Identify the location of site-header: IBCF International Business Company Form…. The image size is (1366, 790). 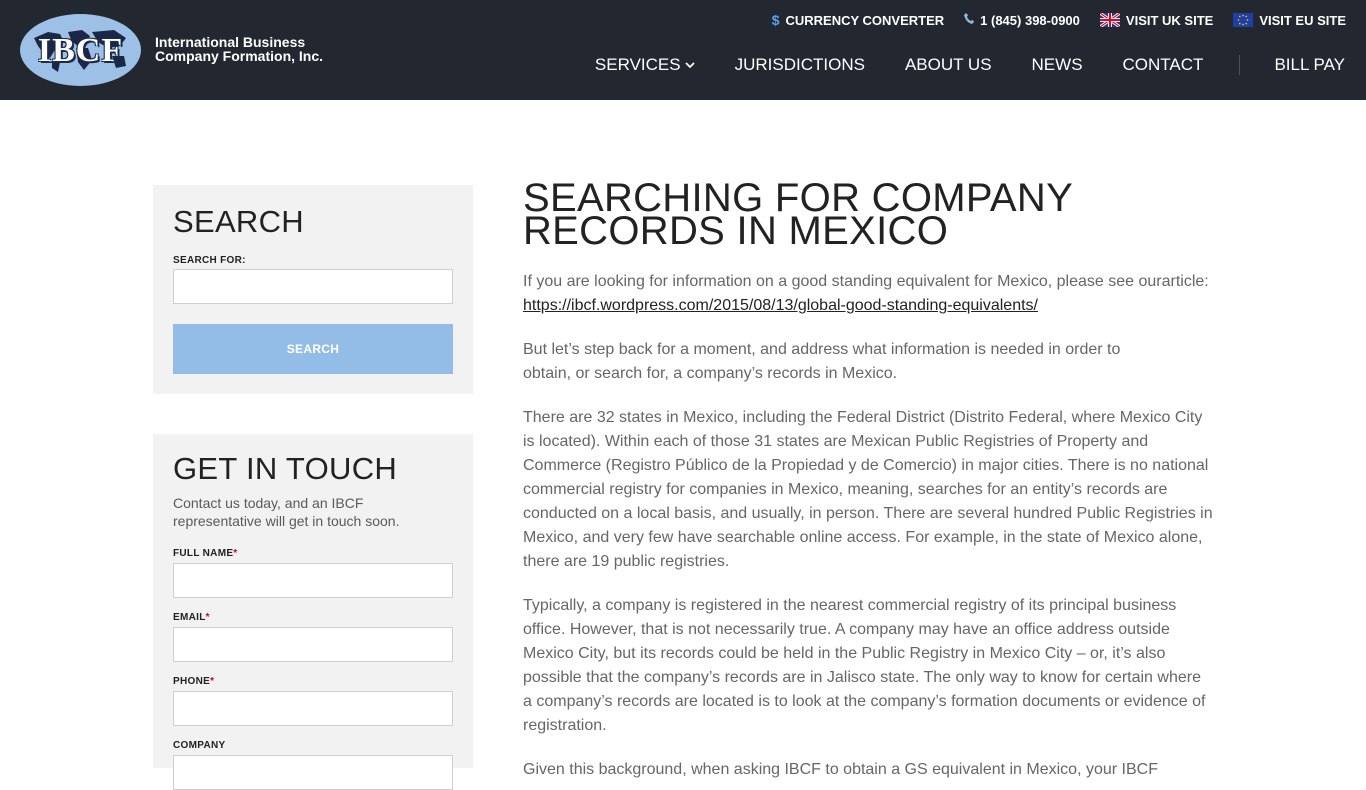
(683, 50).